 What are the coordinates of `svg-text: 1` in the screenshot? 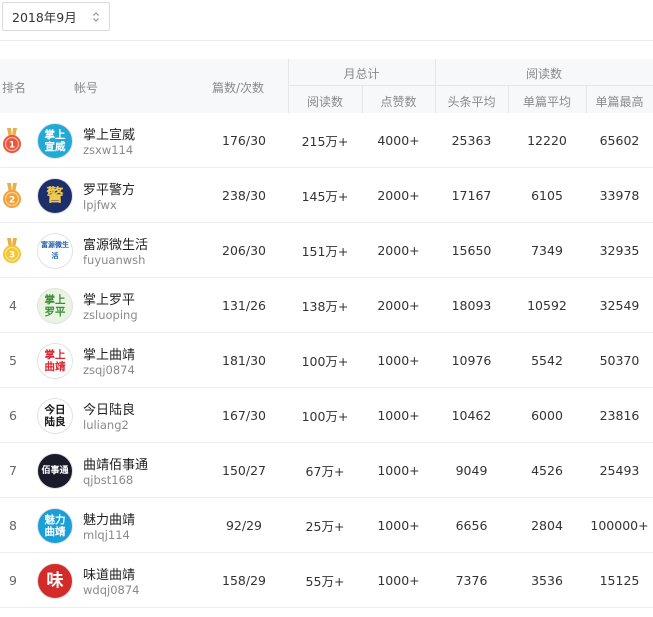 It's located at (12, 146).